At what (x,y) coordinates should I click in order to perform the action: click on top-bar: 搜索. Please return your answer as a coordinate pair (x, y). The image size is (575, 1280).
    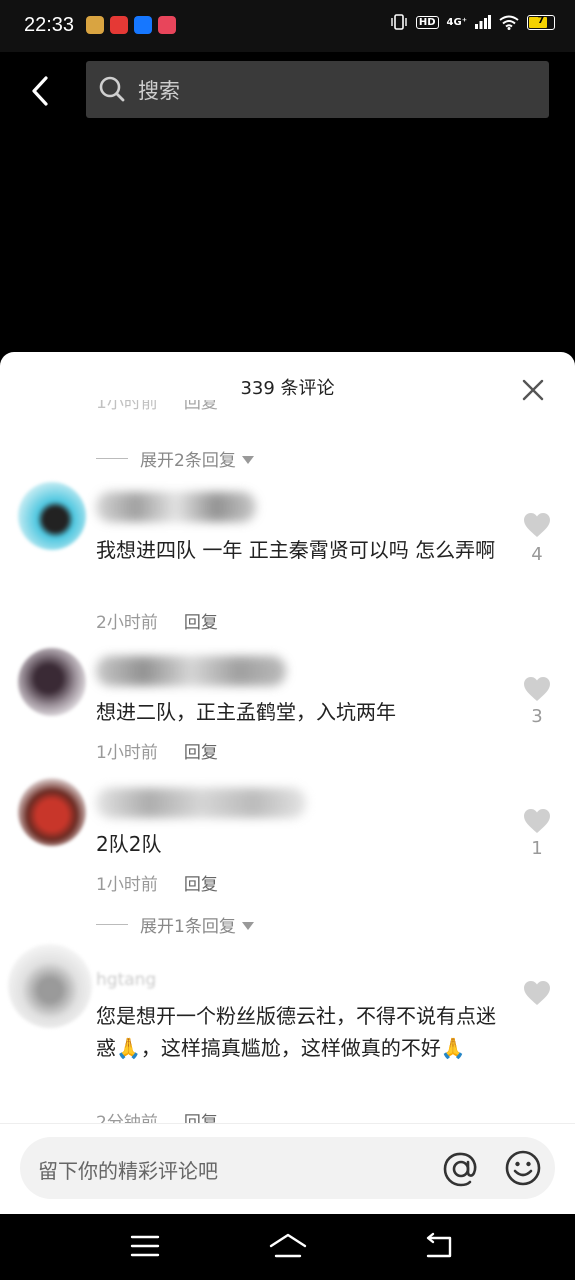
    Looking at the image, I should click on (287, 92).